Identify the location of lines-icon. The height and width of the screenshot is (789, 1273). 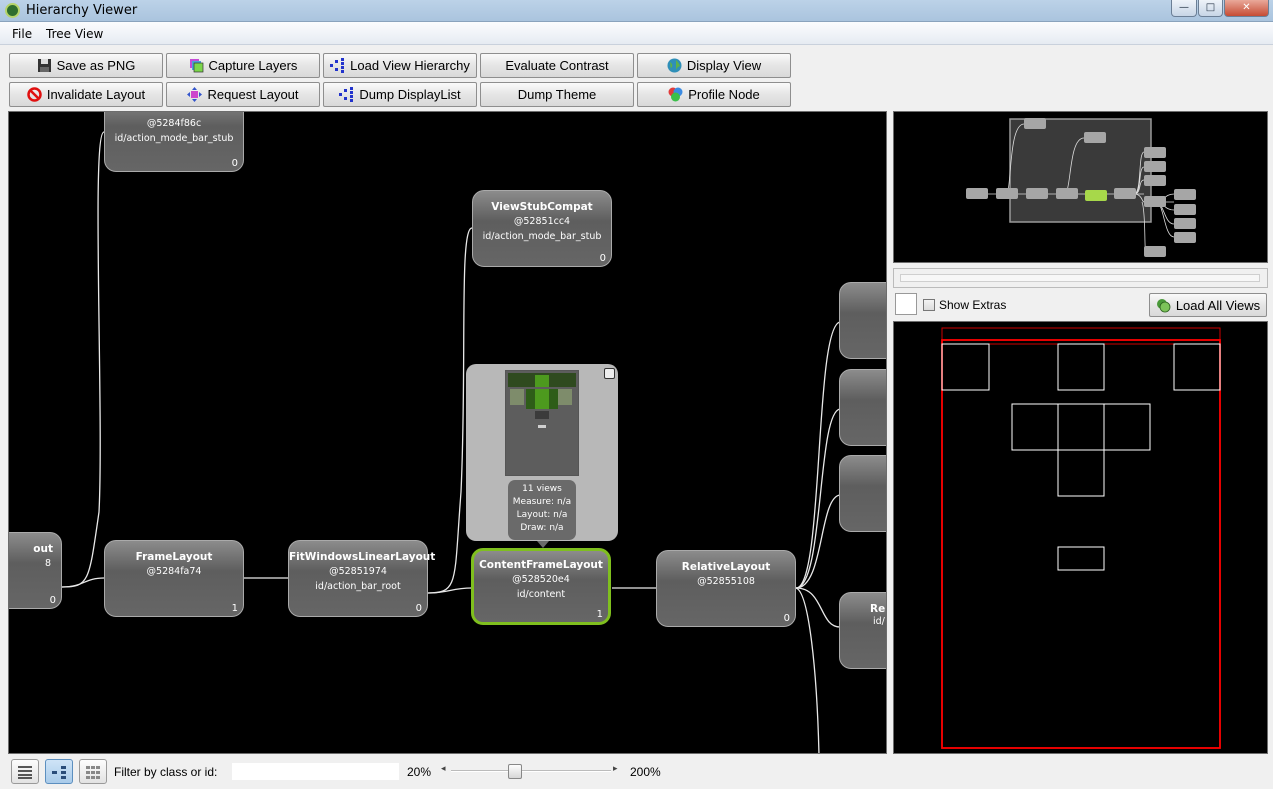
(25, 772).